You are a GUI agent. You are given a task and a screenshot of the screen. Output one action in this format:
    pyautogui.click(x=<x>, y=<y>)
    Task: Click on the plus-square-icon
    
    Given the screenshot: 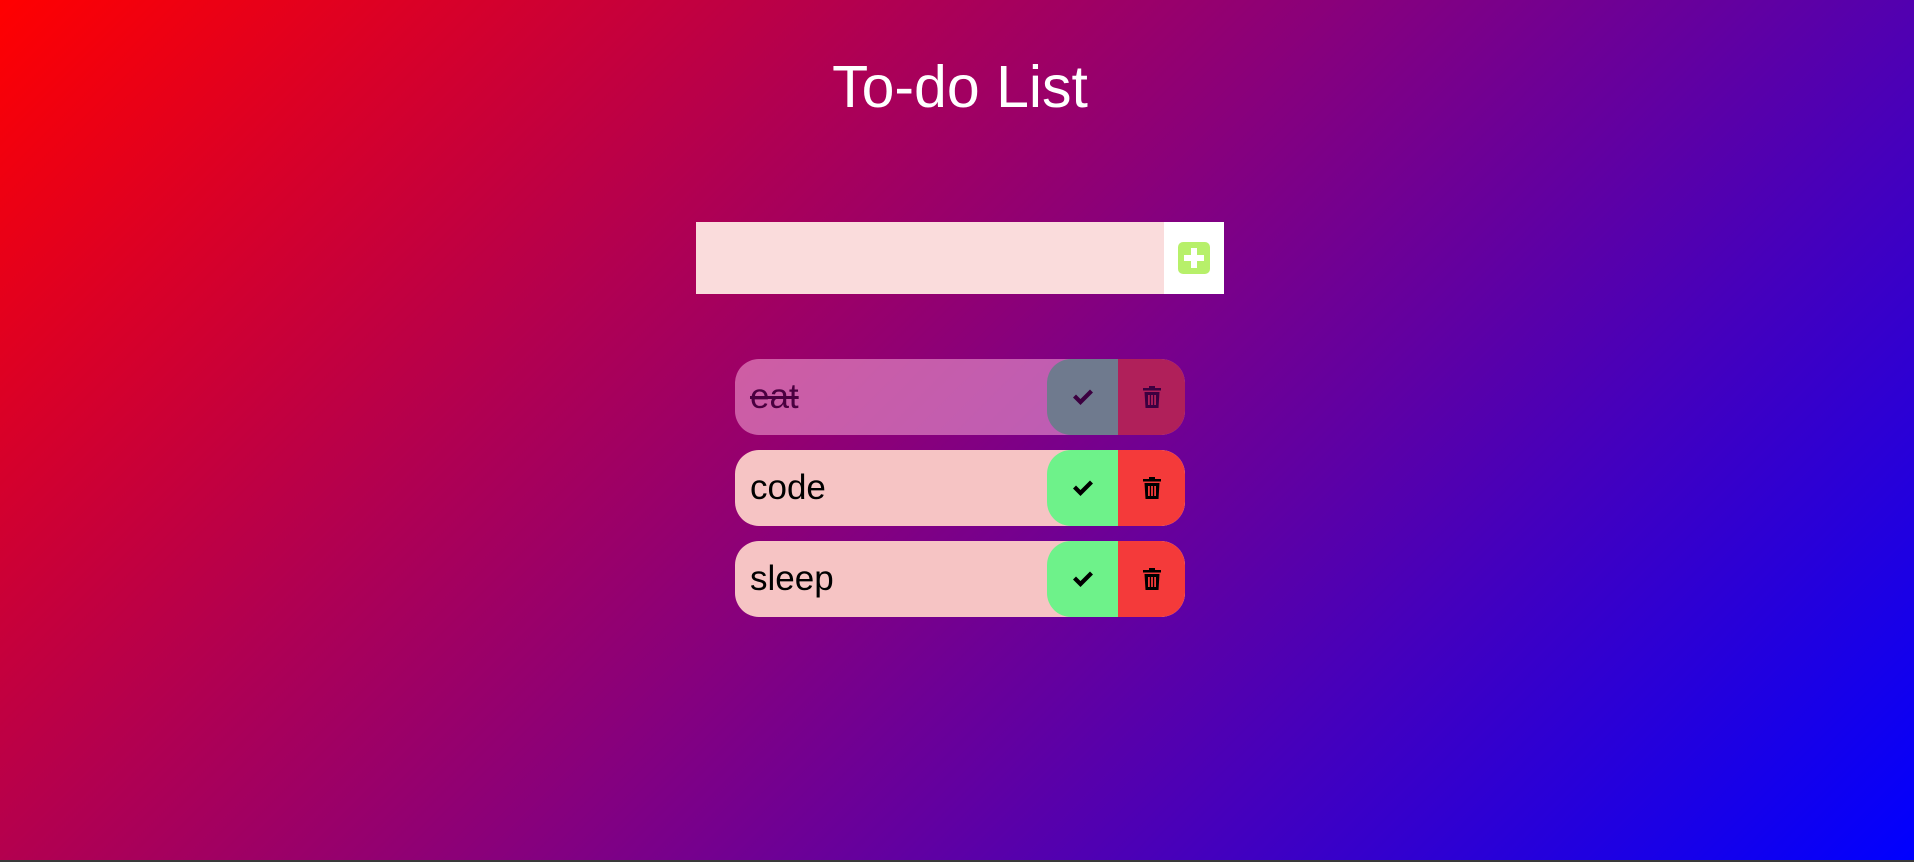 What is the action you would take?
    pyautogui.click(x=1194, y=258)
    